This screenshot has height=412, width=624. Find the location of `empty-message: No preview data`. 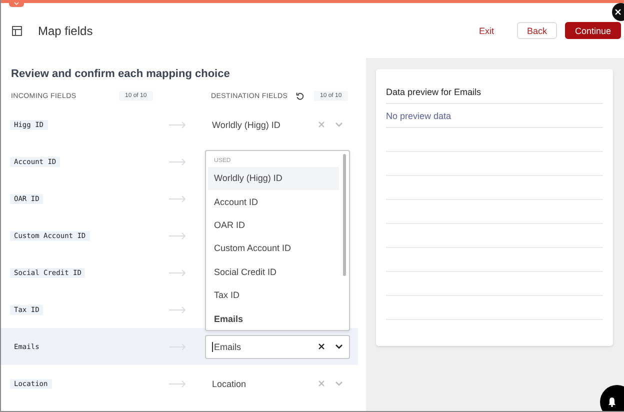

empty-message: No preview data is located at coordinates (494, 116).